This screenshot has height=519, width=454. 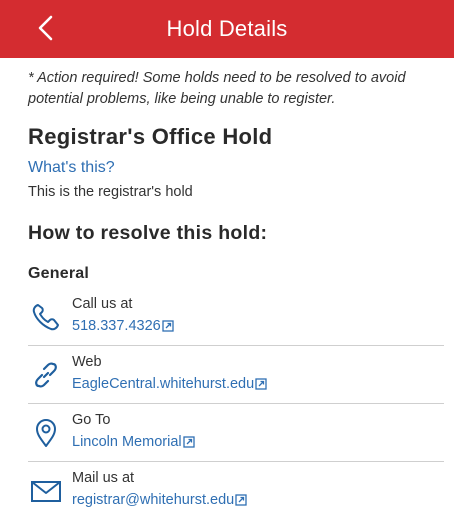 What do you see at coordinates (103, 478) in the screenshot?
I see `contact-label: Mail us at` at bounding box center [103, 478].